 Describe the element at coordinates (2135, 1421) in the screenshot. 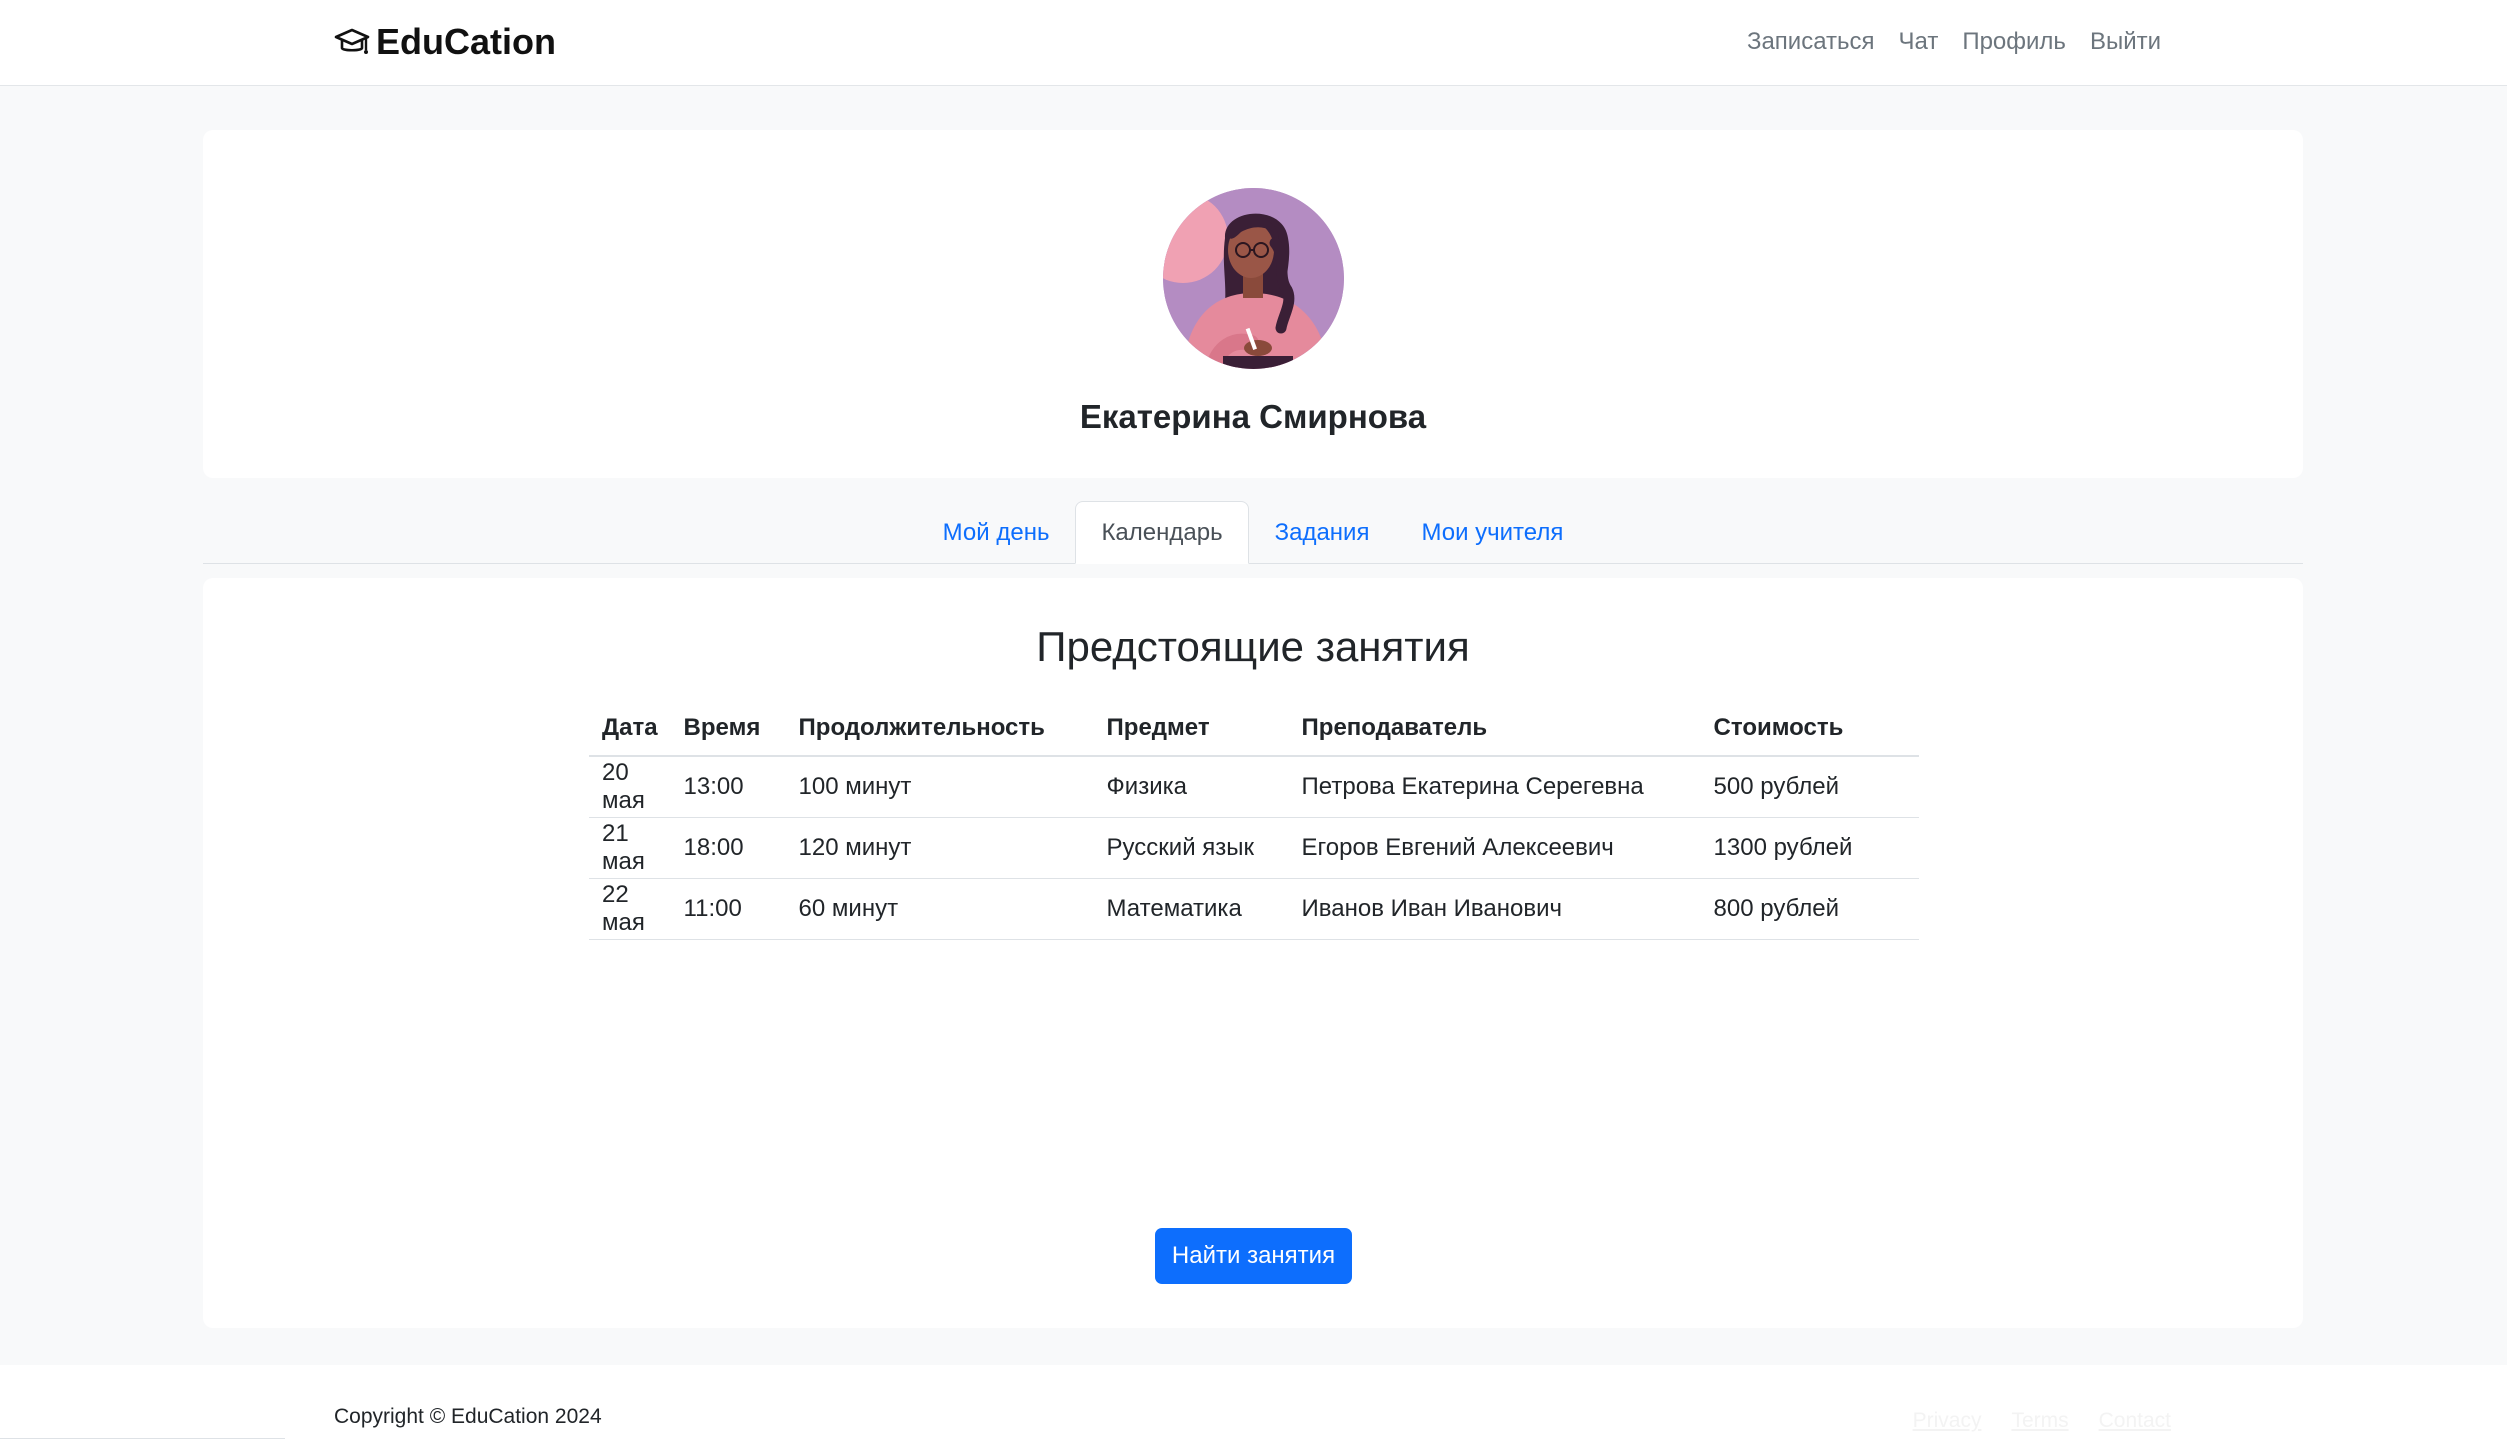

I see `footer-link-contact: Contact` at that location.